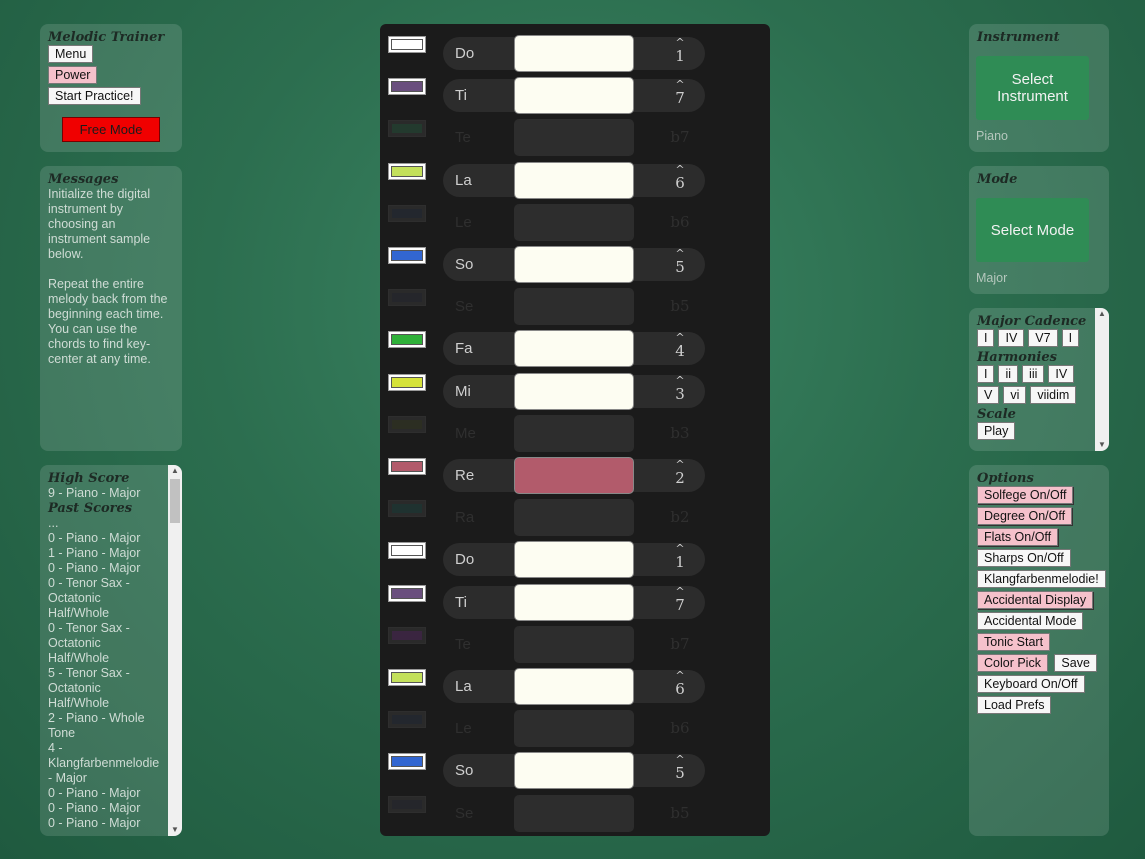 The width and height of the screenshot is (1145, 859). Describe the element at coordinates (1061, 374) in the screenshot. I see `harmony-chord-button: IV` at that location.